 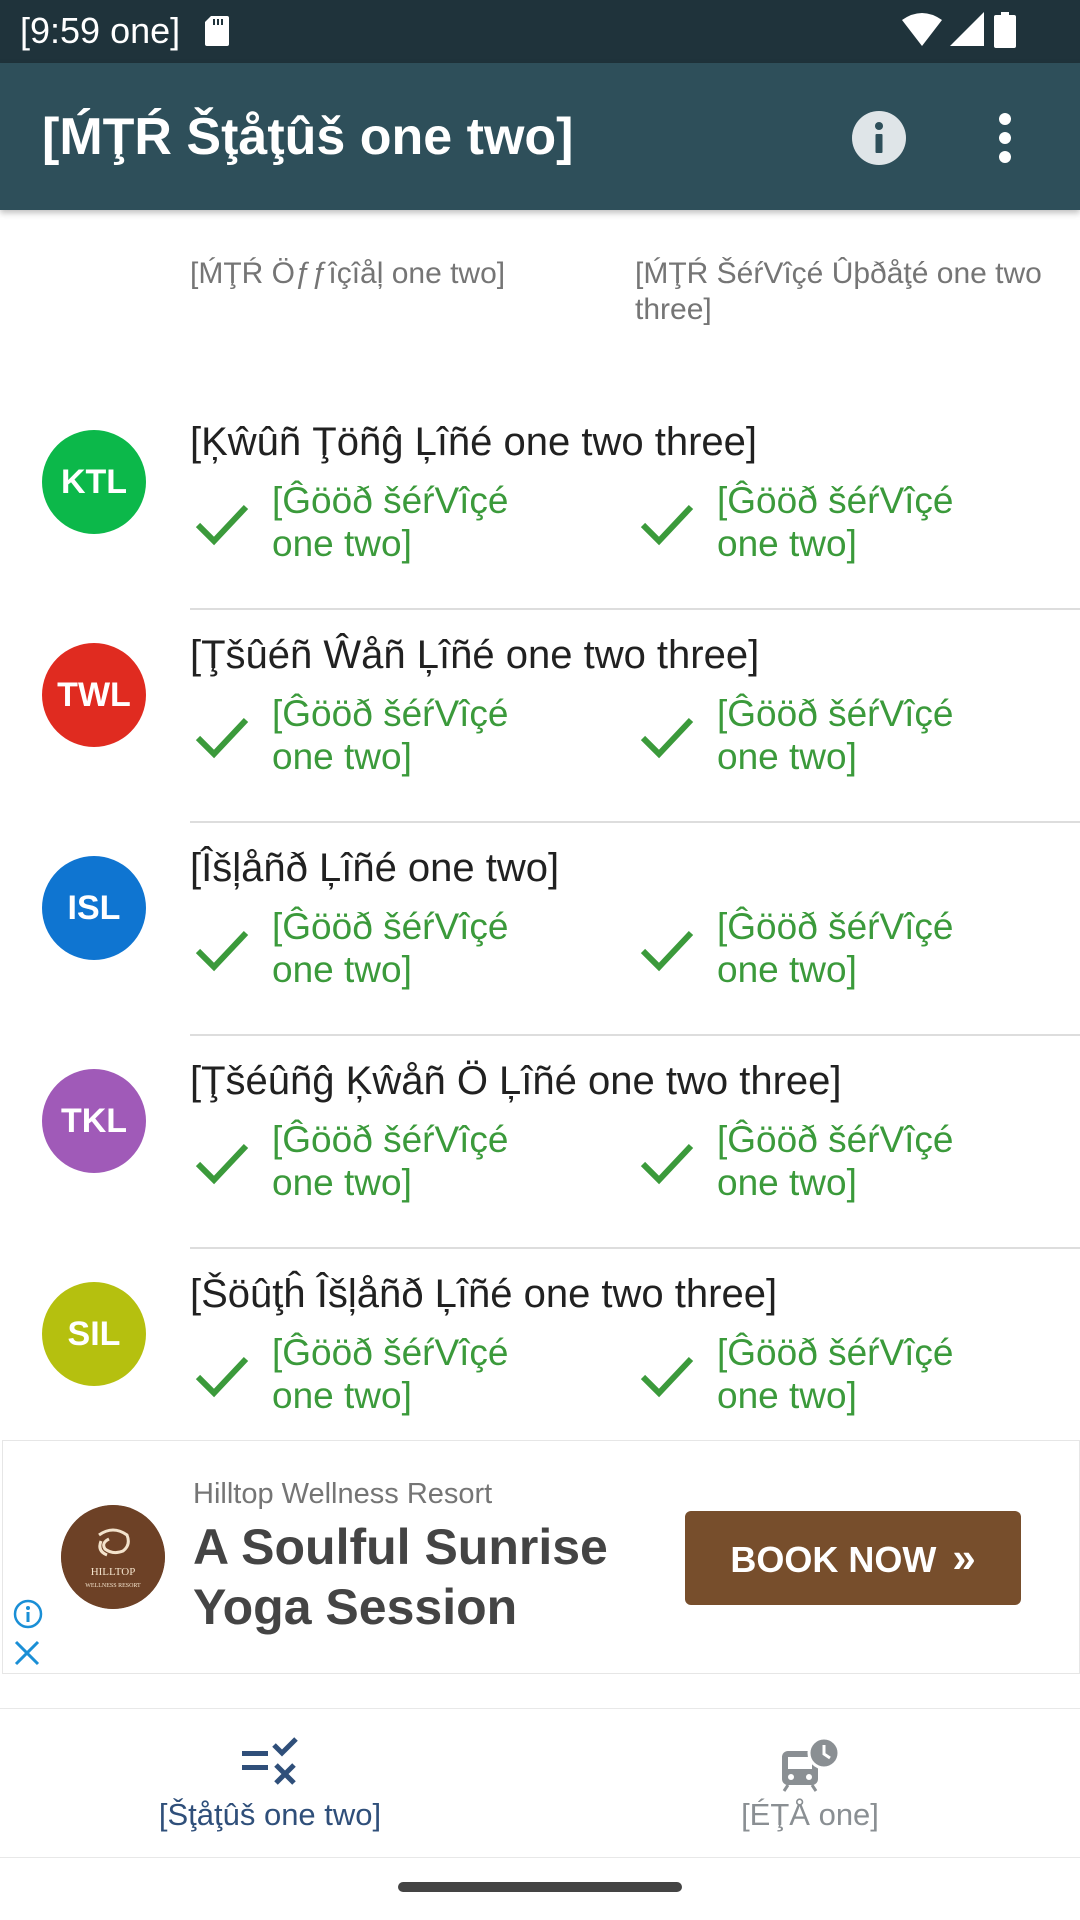 What do you see at coordinates (484, 1294) in the screenshot?
I see `line-name: [Šöûţĥ Îšļåñð Ļîñé one two three]` at bounding box center [484, 1294].